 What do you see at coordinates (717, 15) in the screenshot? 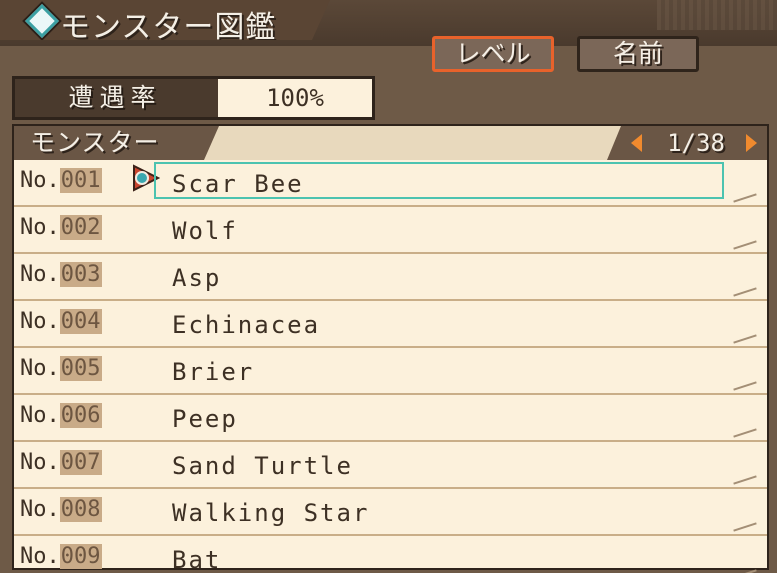
I see `title-bar-ornament` at bounding box center [717, 15].